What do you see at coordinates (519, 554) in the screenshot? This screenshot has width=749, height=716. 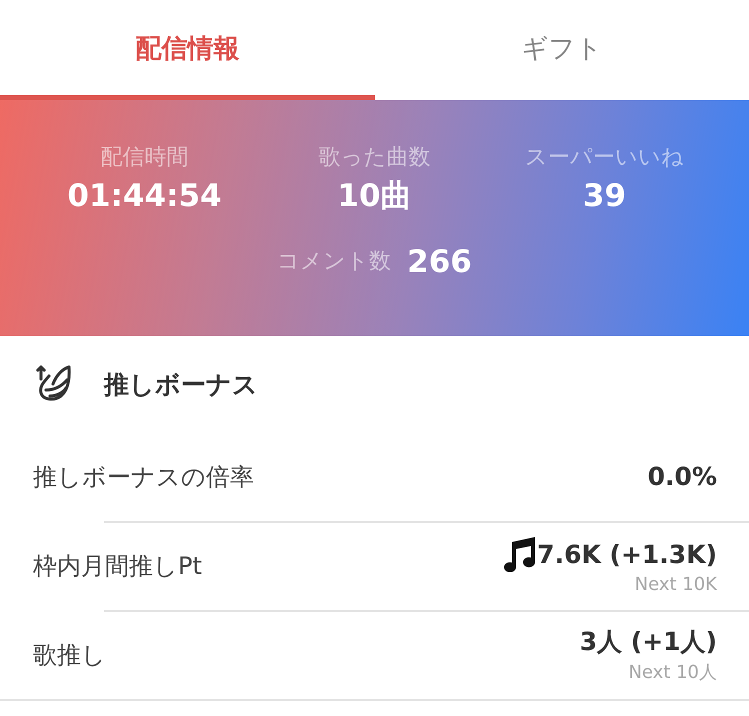 I see `music-notes-icon` at bounding box center [519, 554].